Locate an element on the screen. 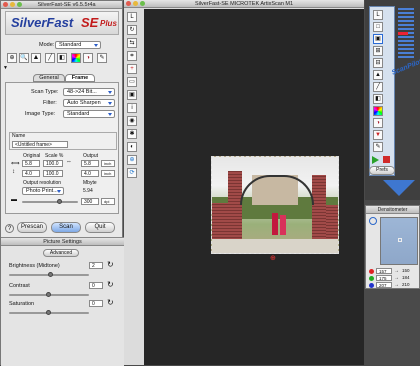  pilot-play-icon is located at coordinates (375, 160).